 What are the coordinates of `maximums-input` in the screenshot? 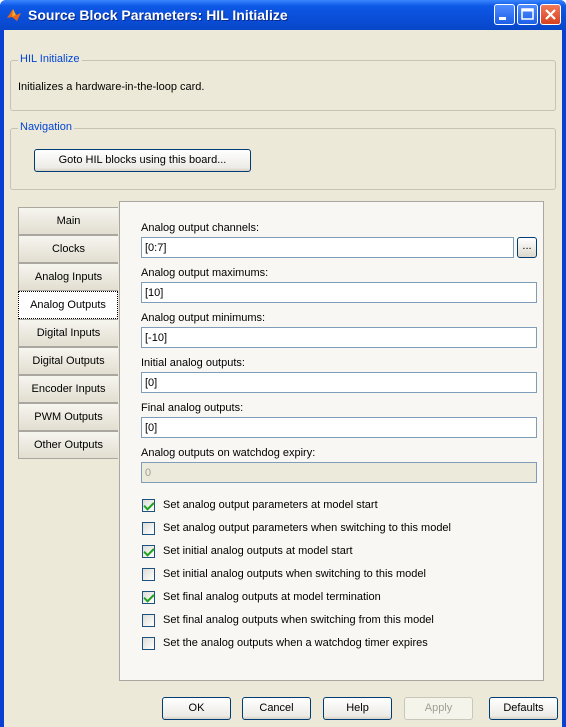 It's located at (339, 292).